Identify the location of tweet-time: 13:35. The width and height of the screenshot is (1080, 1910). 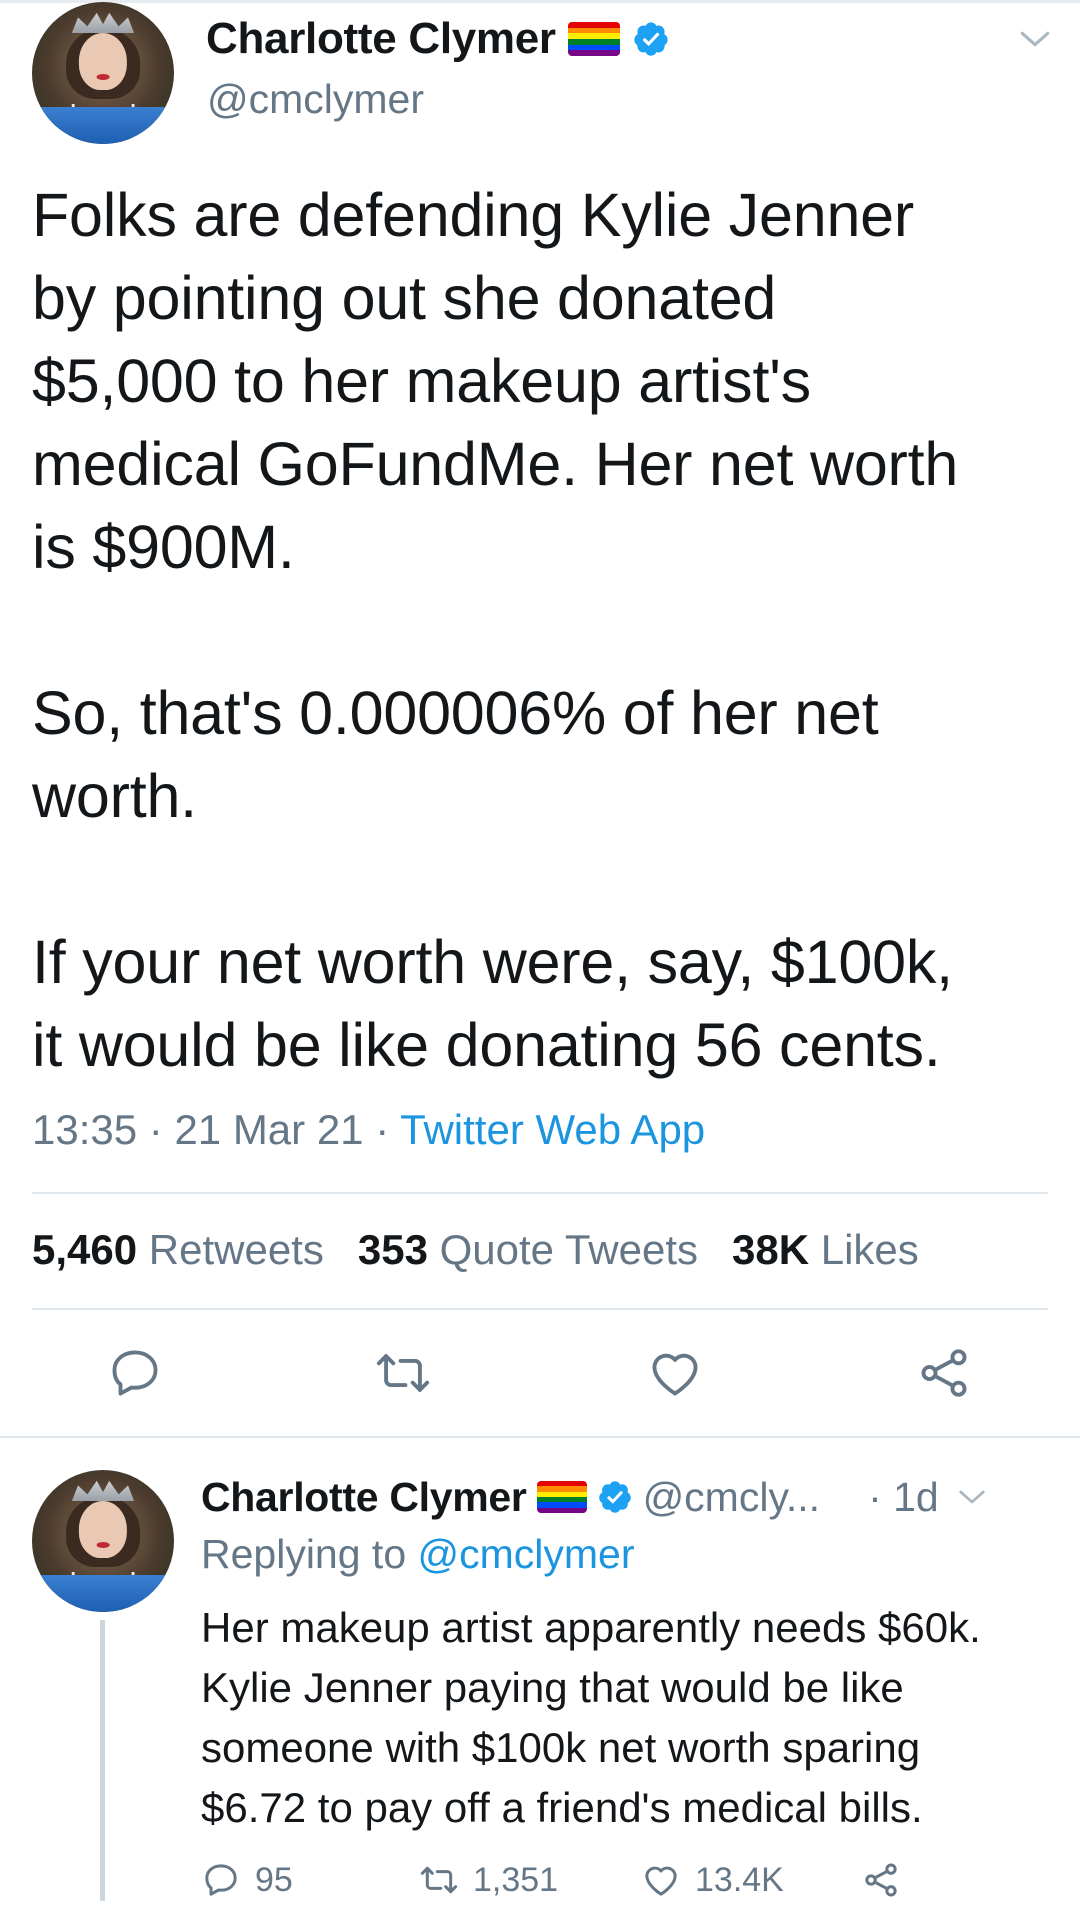
(85, 1129).